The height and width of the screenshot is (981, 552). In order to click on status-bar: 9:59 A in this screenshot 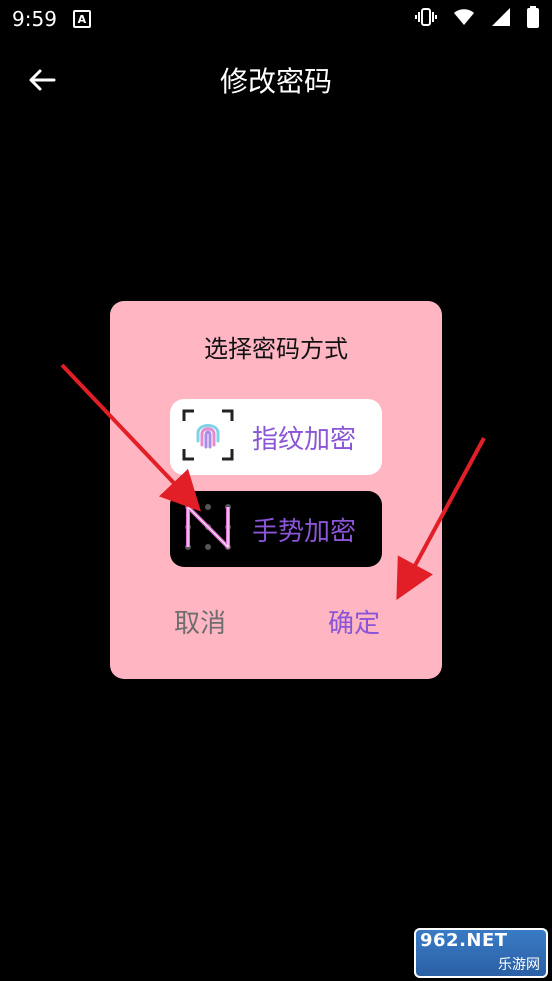, I will do `click(276, 19)`.